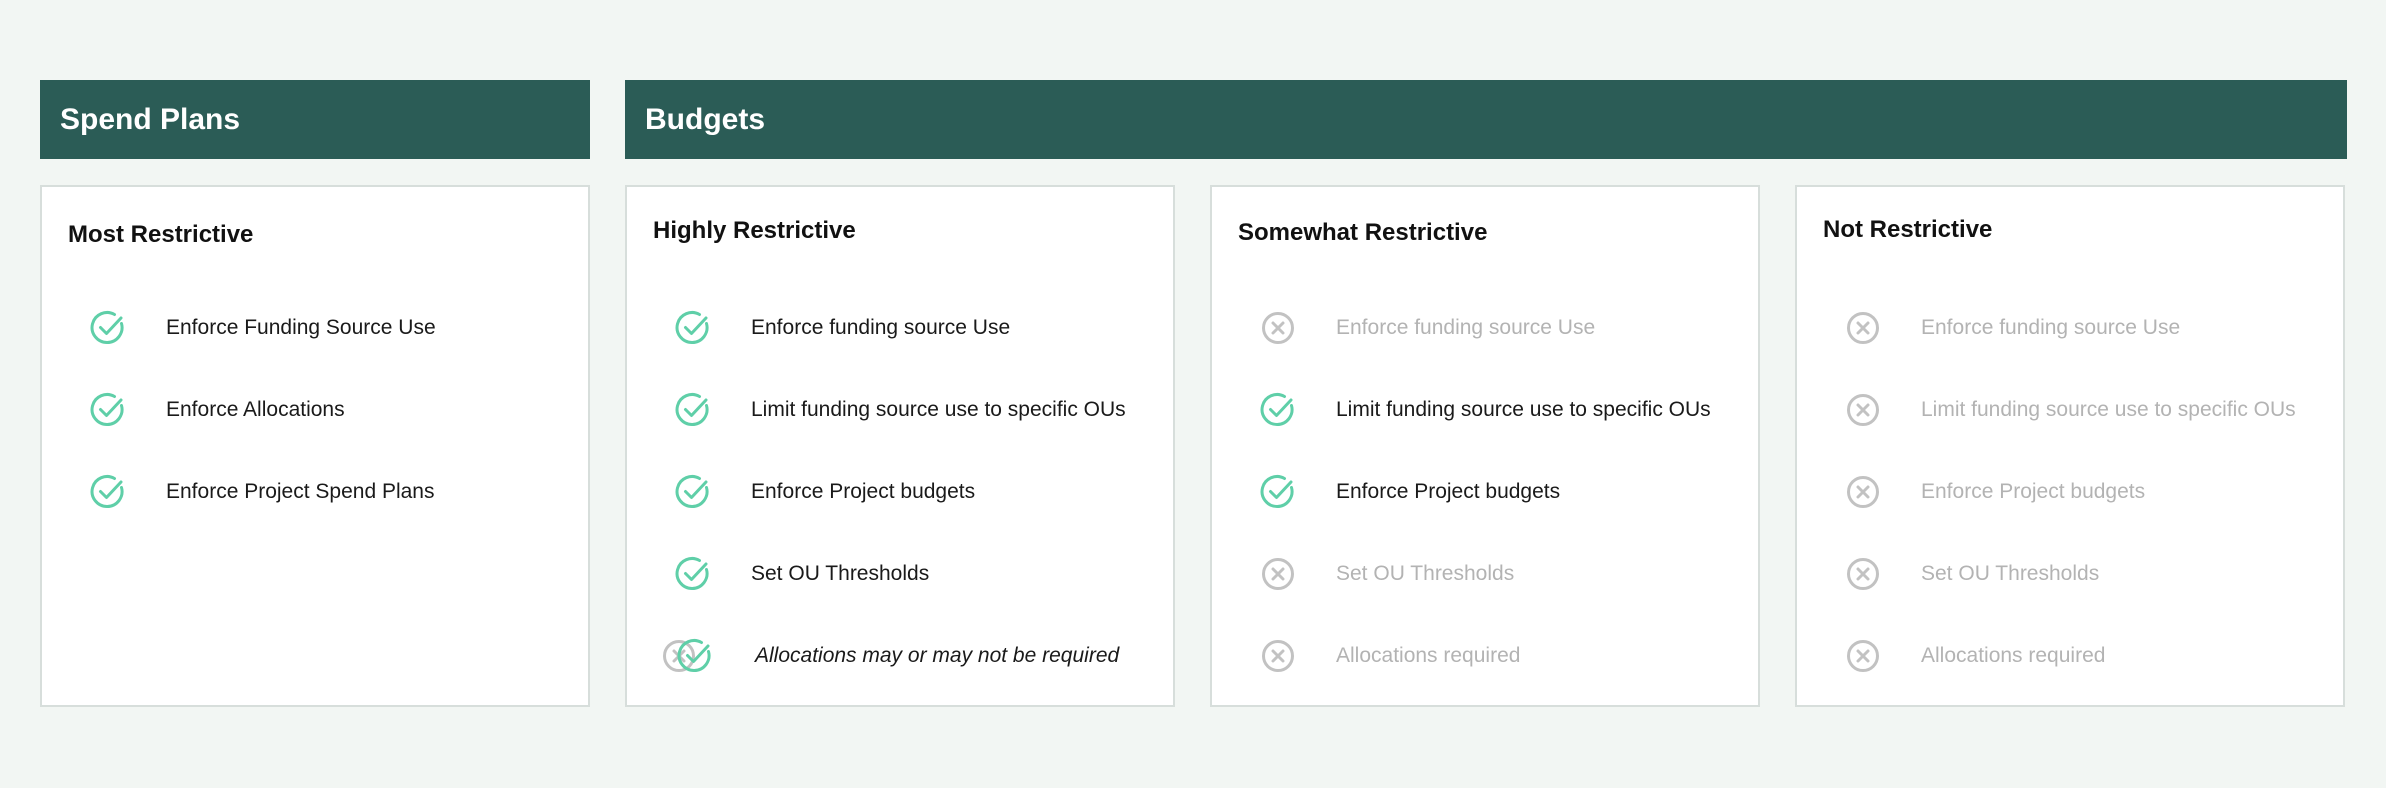 The image size is (2386, 788). I want to click on item-label: Enforce Allocations, so click(255, 409).